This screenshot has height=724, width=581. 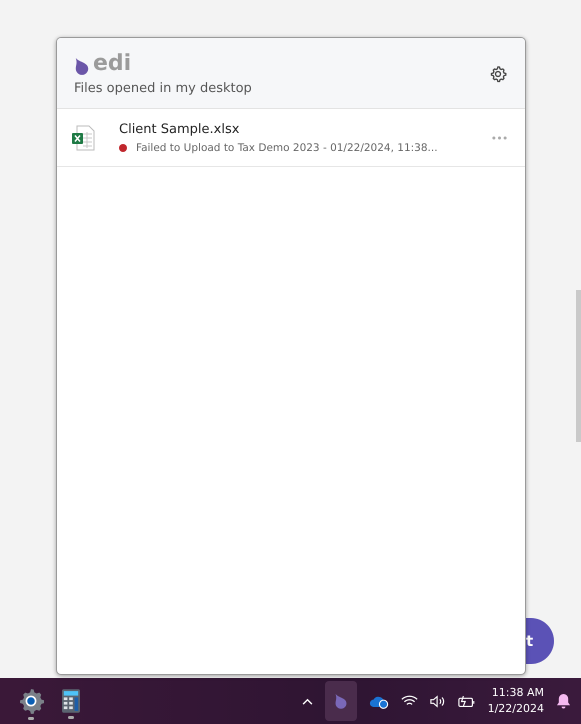 I want to click on tray-app-button, so click(x=340, y=701).